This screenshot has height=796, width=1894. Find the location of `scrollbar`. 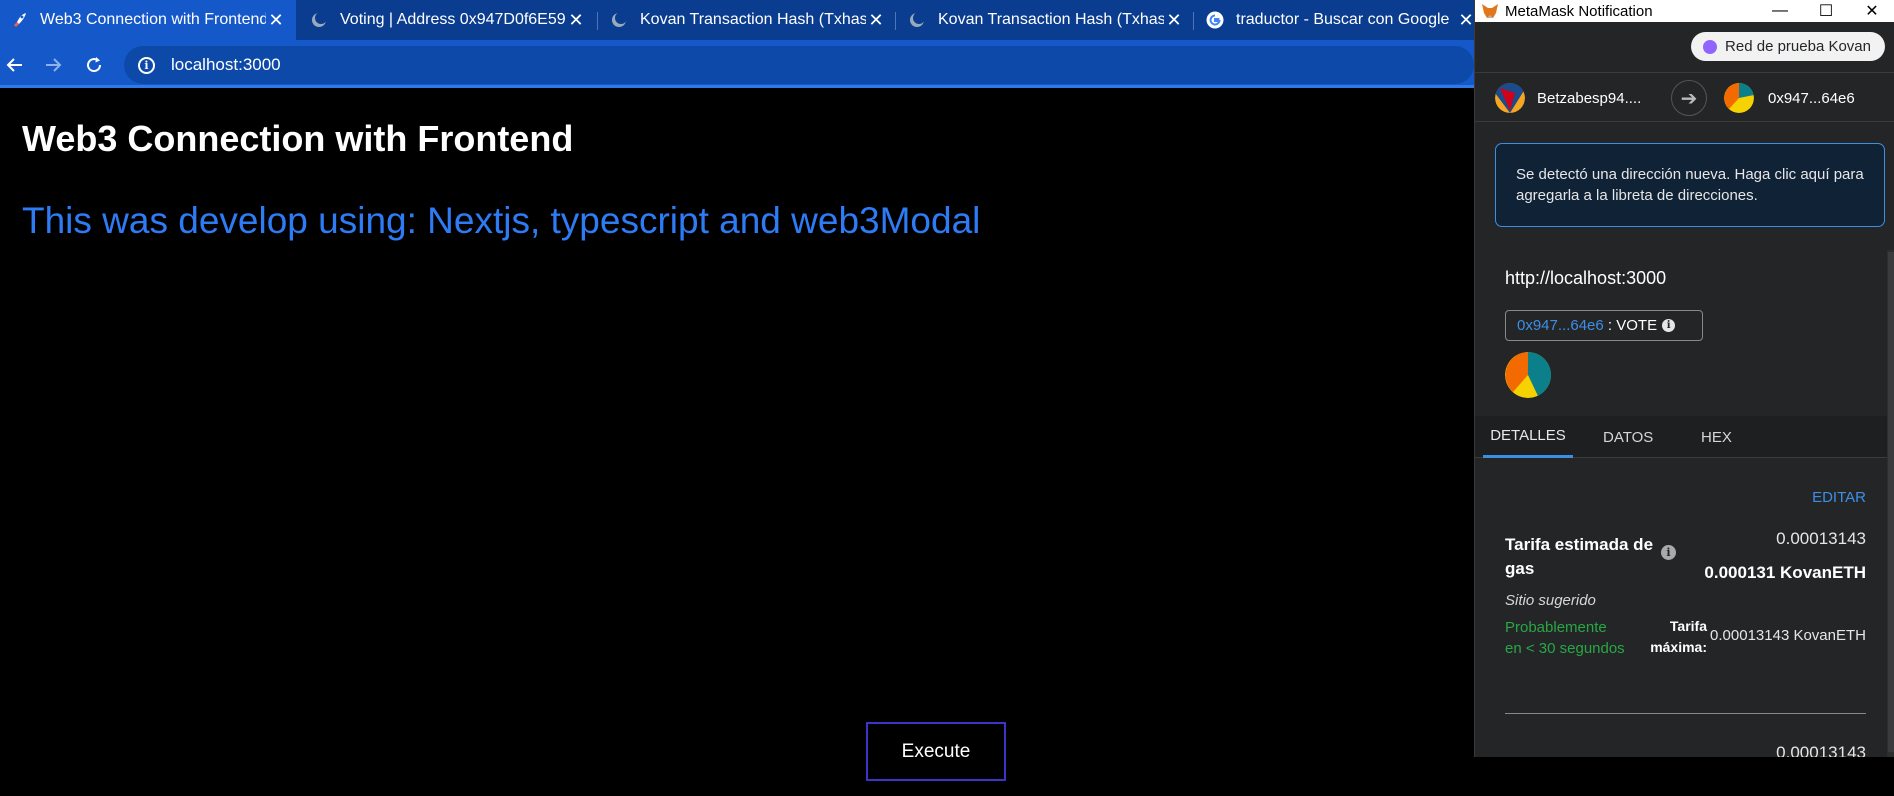

scrollbar is located at coordinates (1890, 503).